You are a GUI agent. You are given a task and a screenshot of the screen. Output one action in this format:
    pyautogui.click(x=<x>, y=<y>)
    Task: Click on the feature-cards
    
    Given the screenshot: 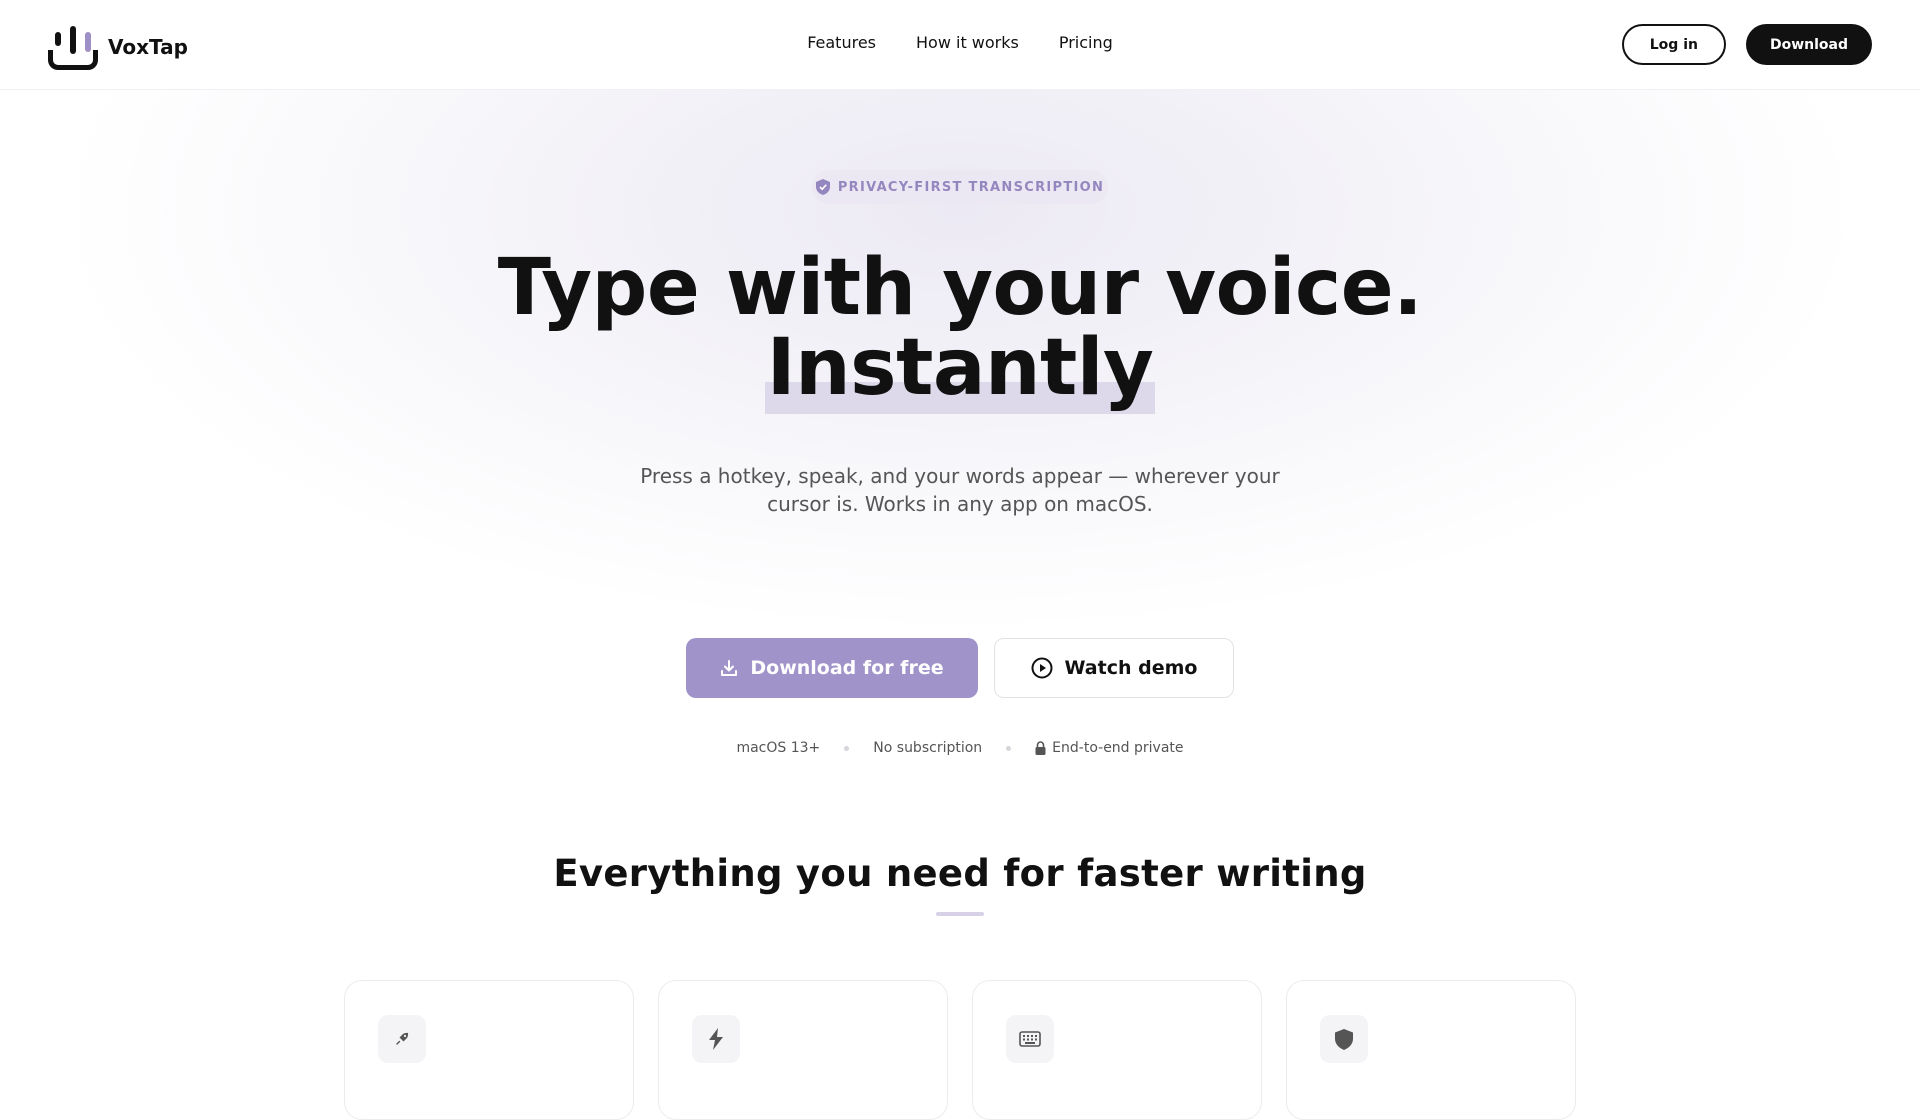 What is the action you would take?
    pyautogui.click(x=960, y=1050)
    